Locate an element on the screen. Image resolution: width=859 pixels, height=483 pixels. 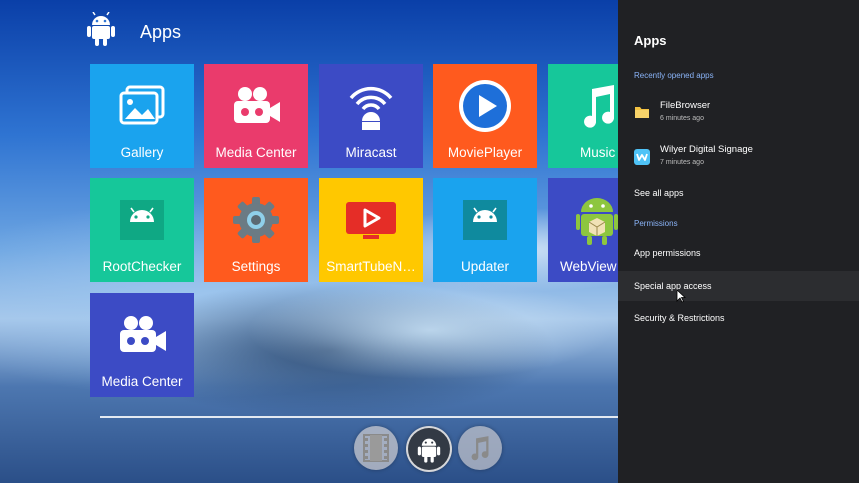
android-box-icon is located at coordinates (597, 221).